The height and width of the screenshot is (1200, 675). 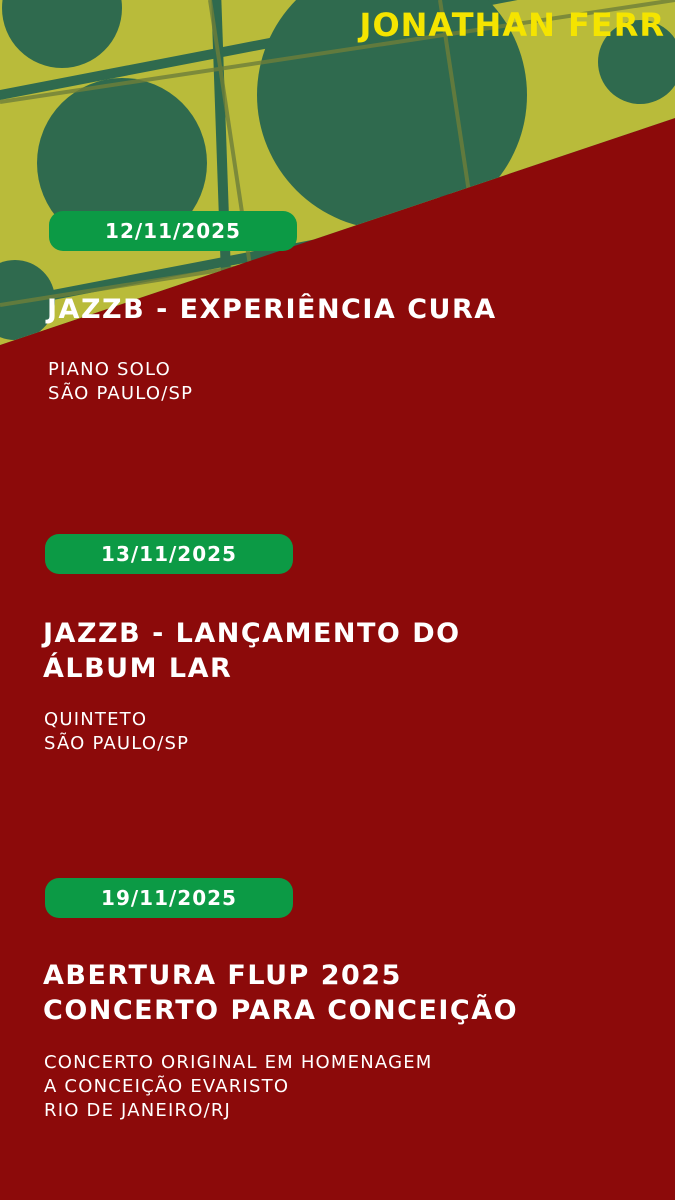 What do you see at coordinates (512, 25) in the screenshot?
I see `artist-name-title: JONATHAN FERR` at bounding box center [512, 25].